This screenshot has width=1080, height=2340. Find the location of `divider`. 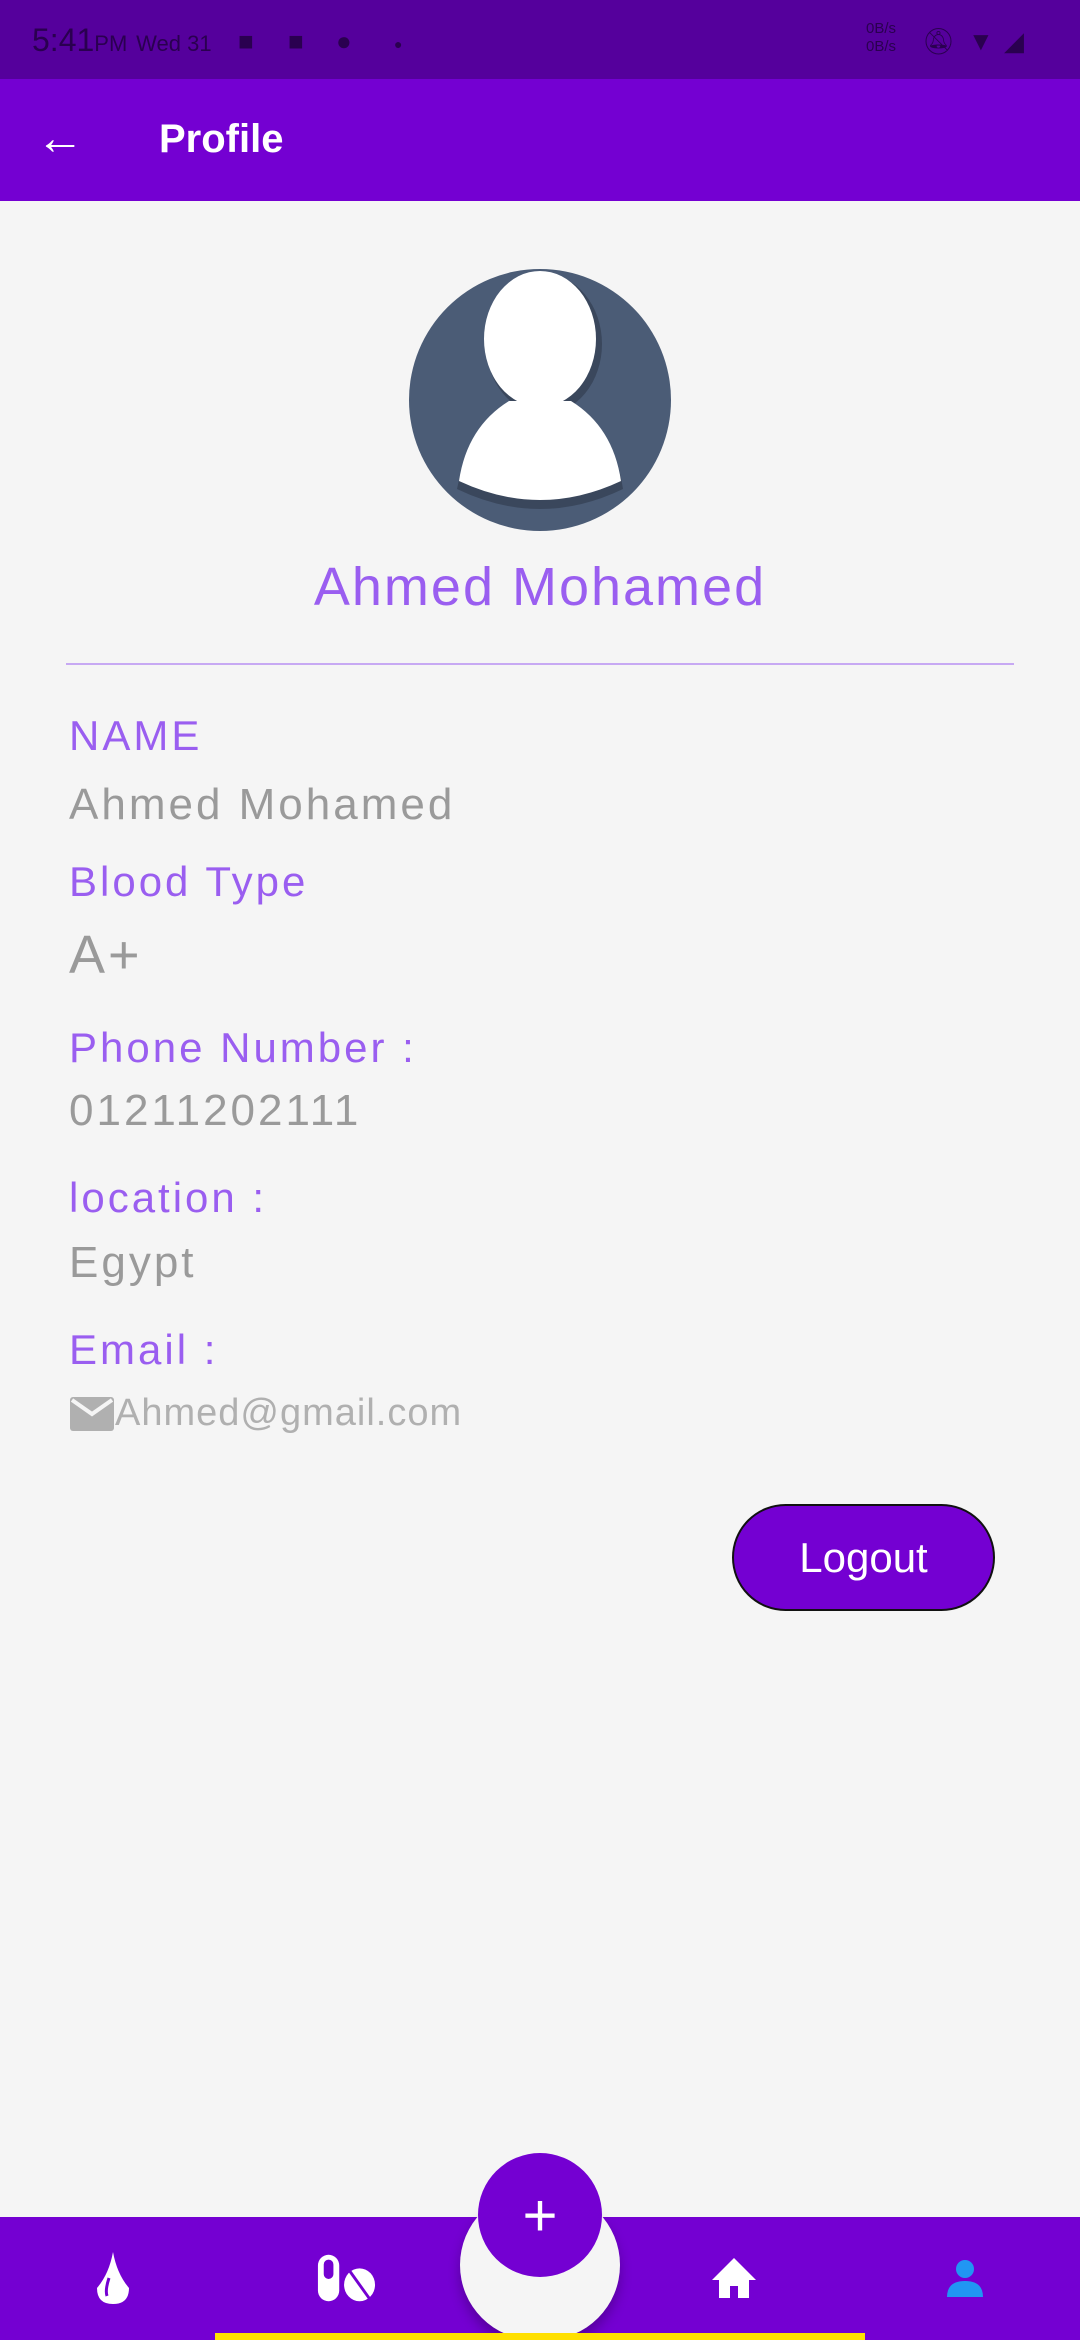

divider is located at coordinates (540, 664).